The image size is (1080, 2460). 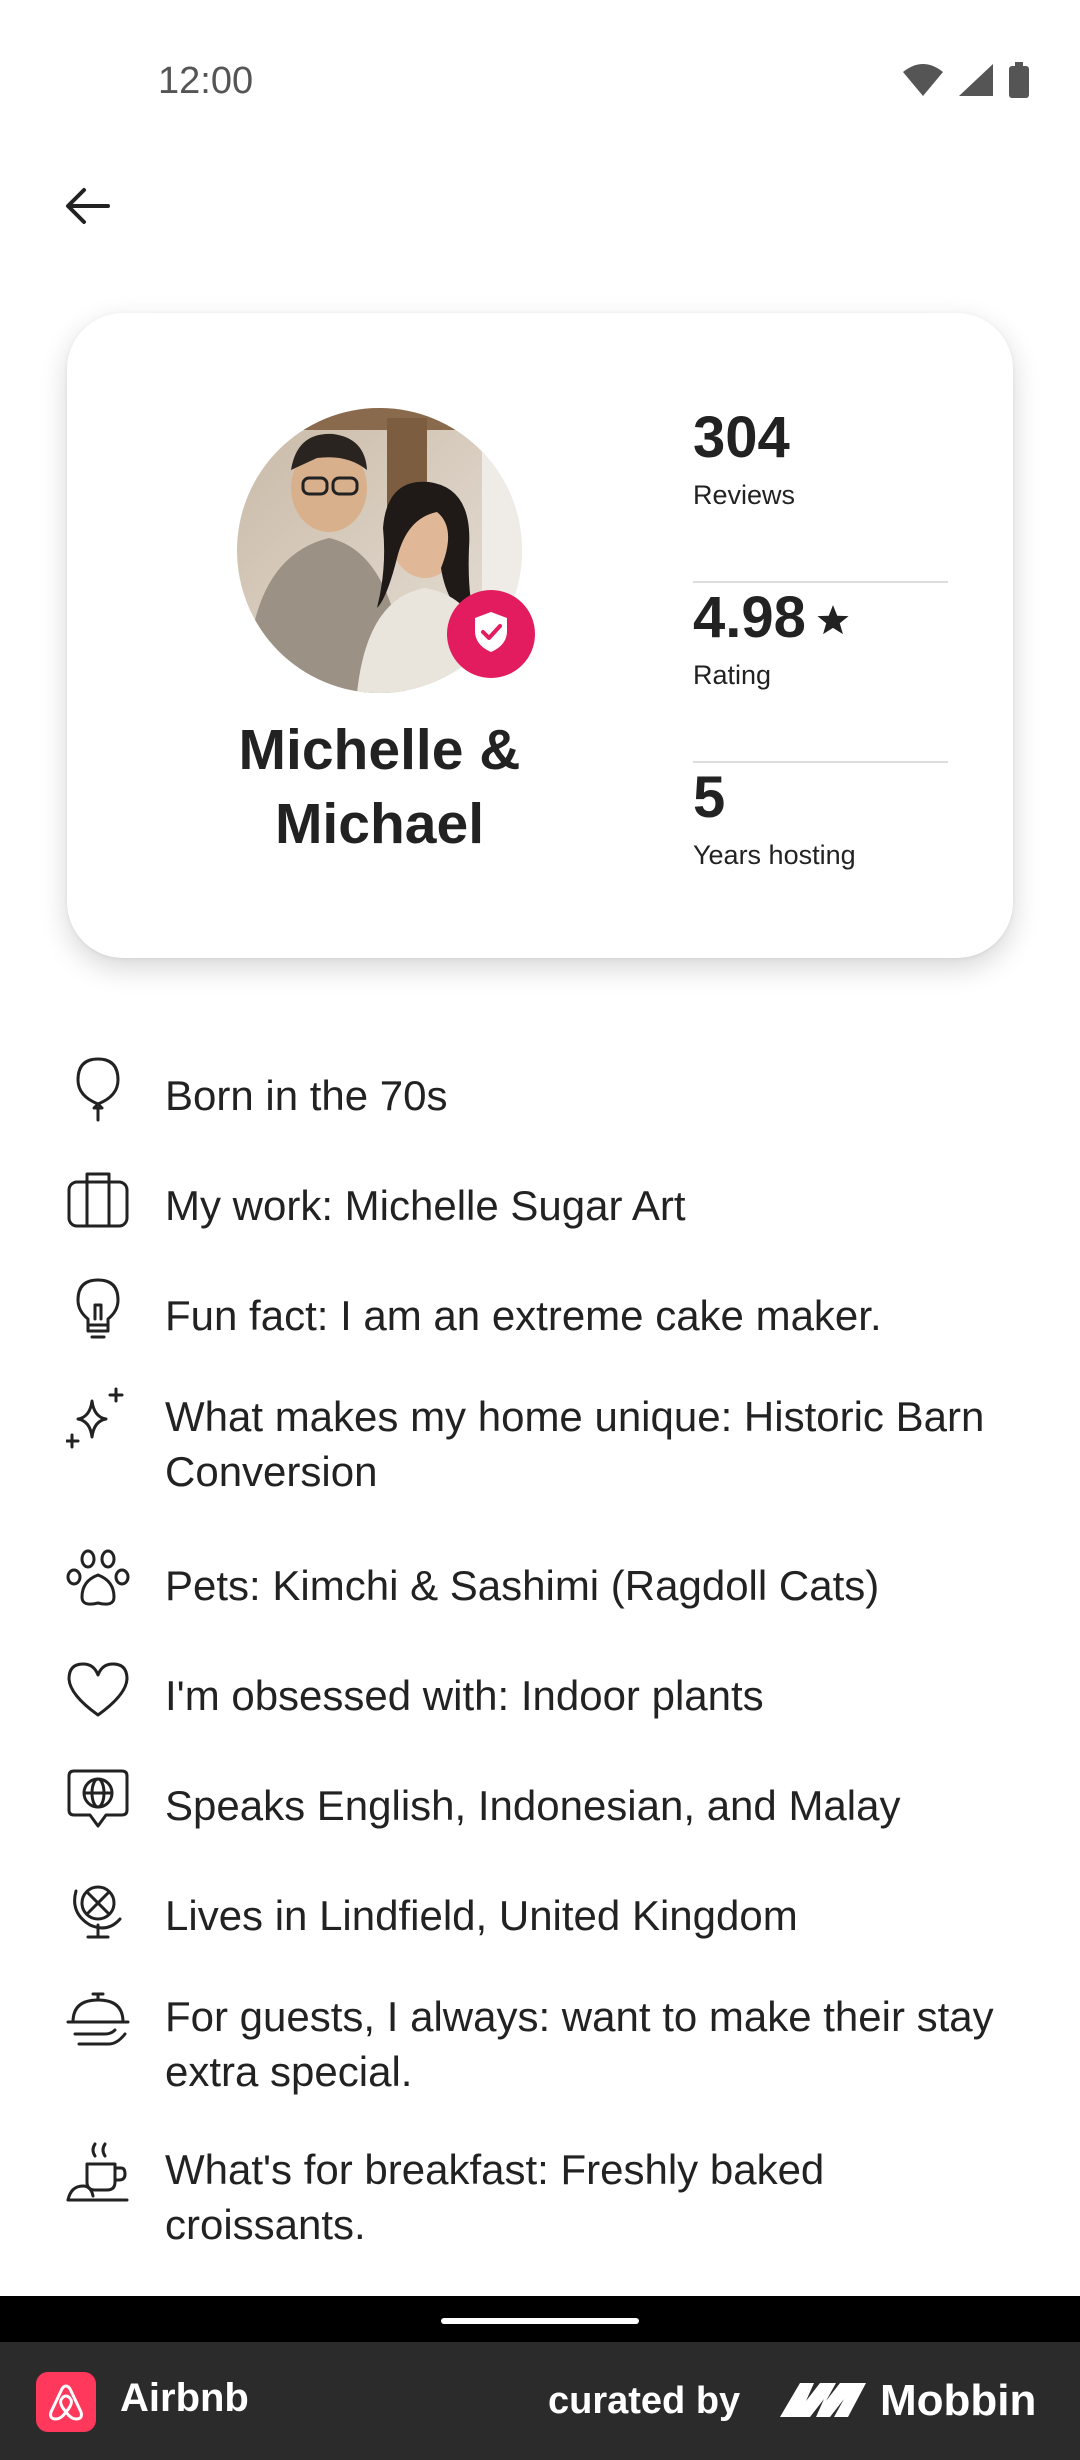 What do you see at coordinates (820, 438) in the screenshot?
I see `stat-value: 304` at bounding box center [820, 438].